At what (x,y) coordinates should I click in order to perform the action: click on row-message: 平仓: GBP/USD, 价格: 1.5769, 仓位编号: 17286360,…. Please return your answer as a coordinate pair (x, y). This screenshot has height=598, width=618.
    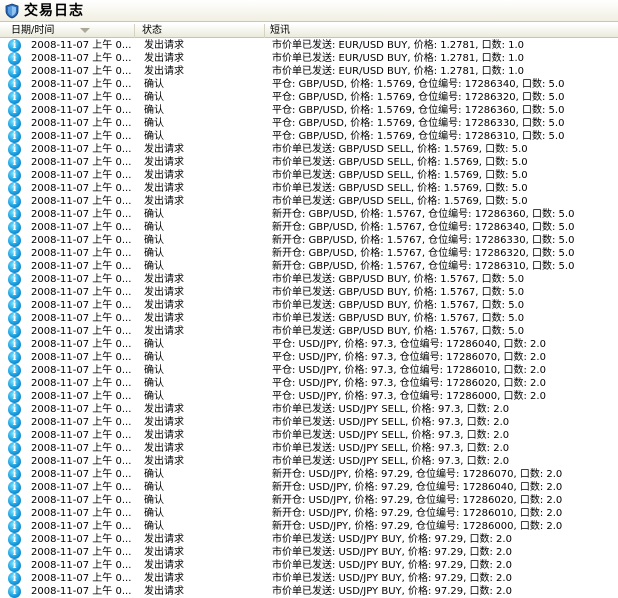
    Looking at the image, I should click on (418, 110).